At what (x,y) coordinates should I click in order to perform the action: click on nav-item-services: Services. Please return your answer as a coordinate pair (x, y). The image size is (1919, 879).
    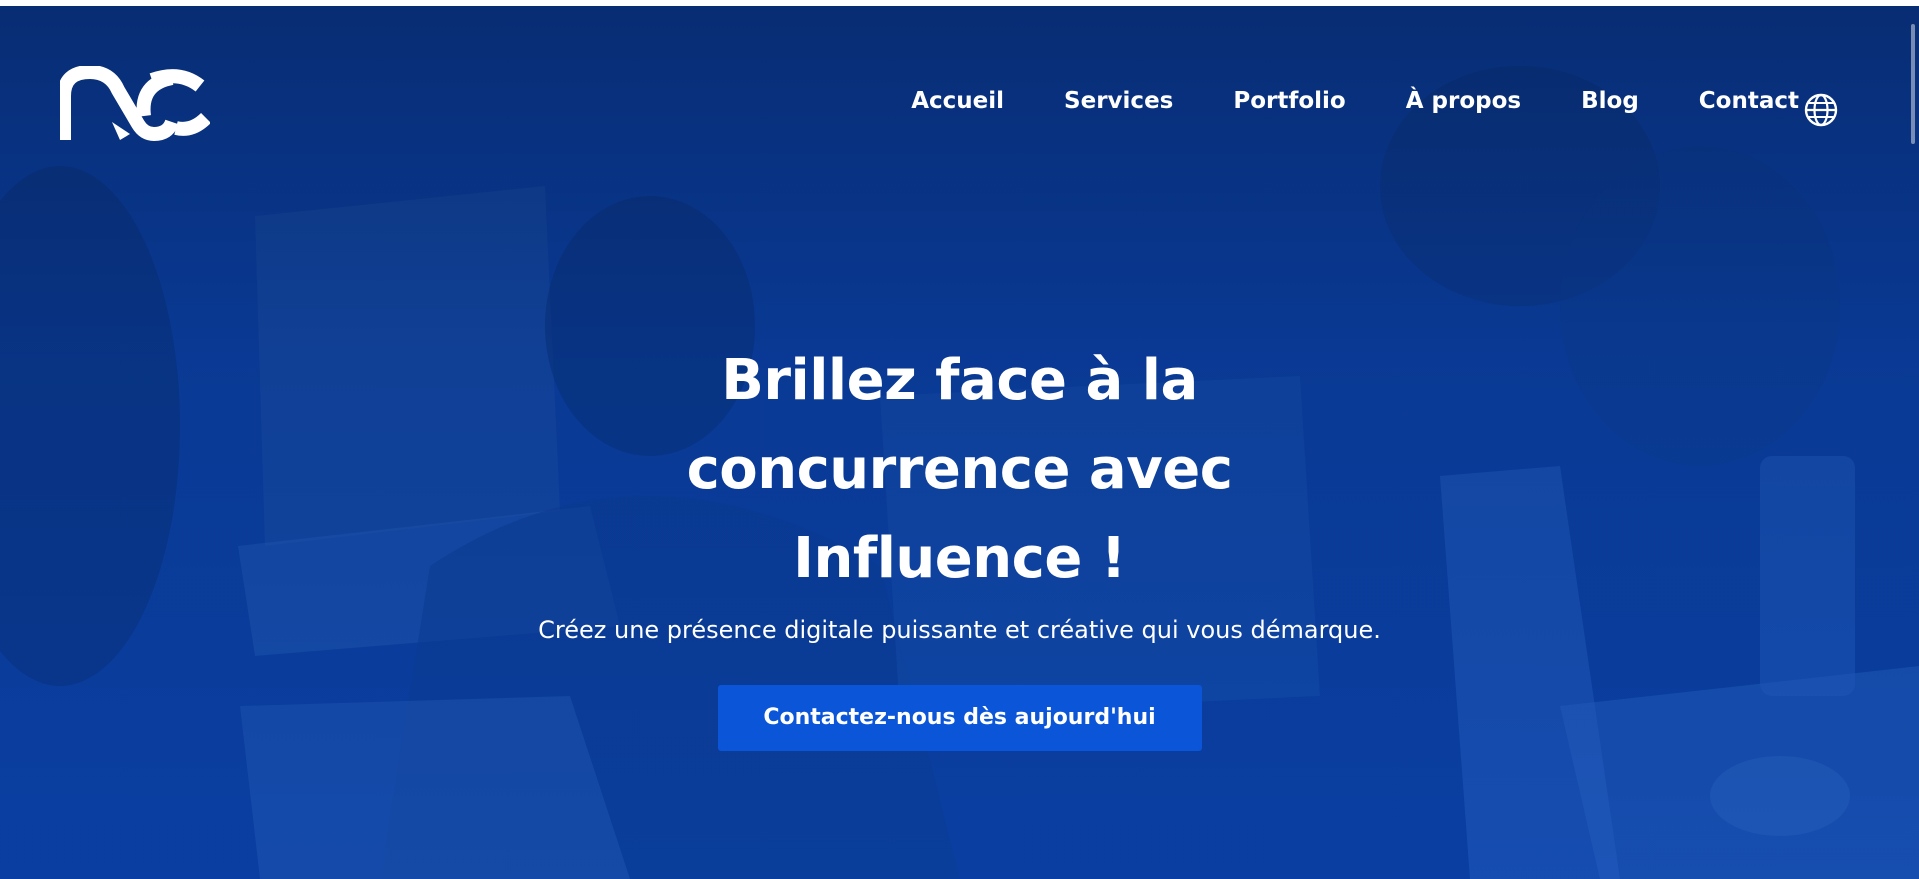
    Looking at the image, I should click on (1118, 101).